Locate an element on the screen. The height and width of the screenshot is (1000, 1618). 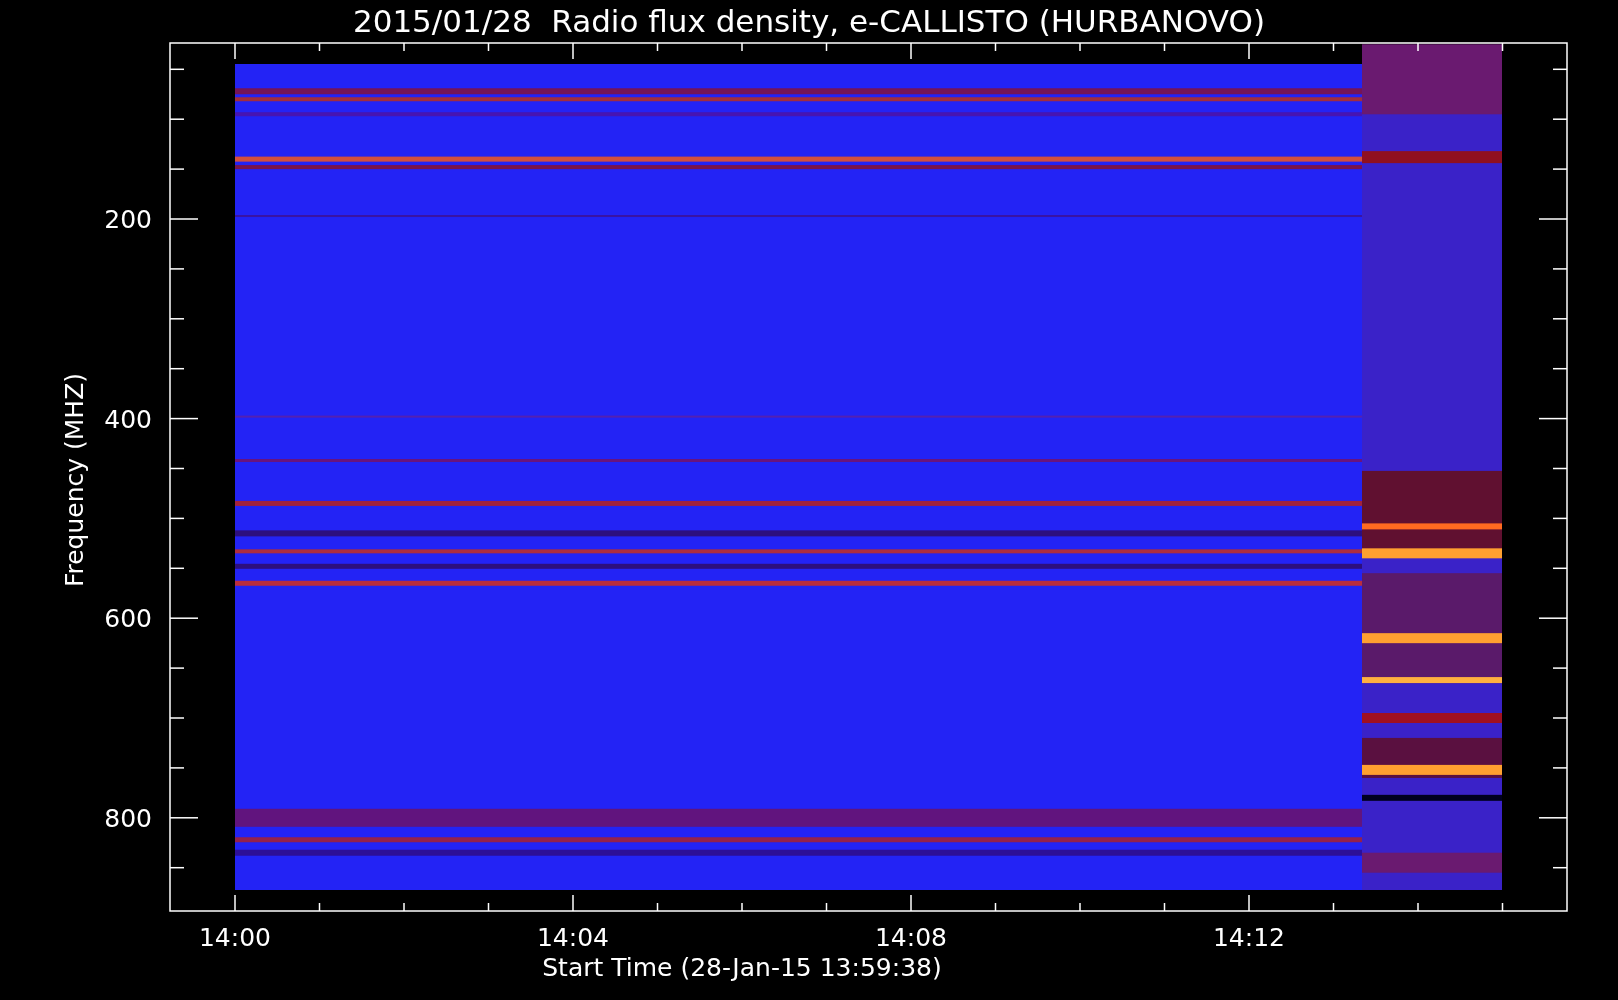
x-tick-label: 14:08 is located at coordinates (911, 937).